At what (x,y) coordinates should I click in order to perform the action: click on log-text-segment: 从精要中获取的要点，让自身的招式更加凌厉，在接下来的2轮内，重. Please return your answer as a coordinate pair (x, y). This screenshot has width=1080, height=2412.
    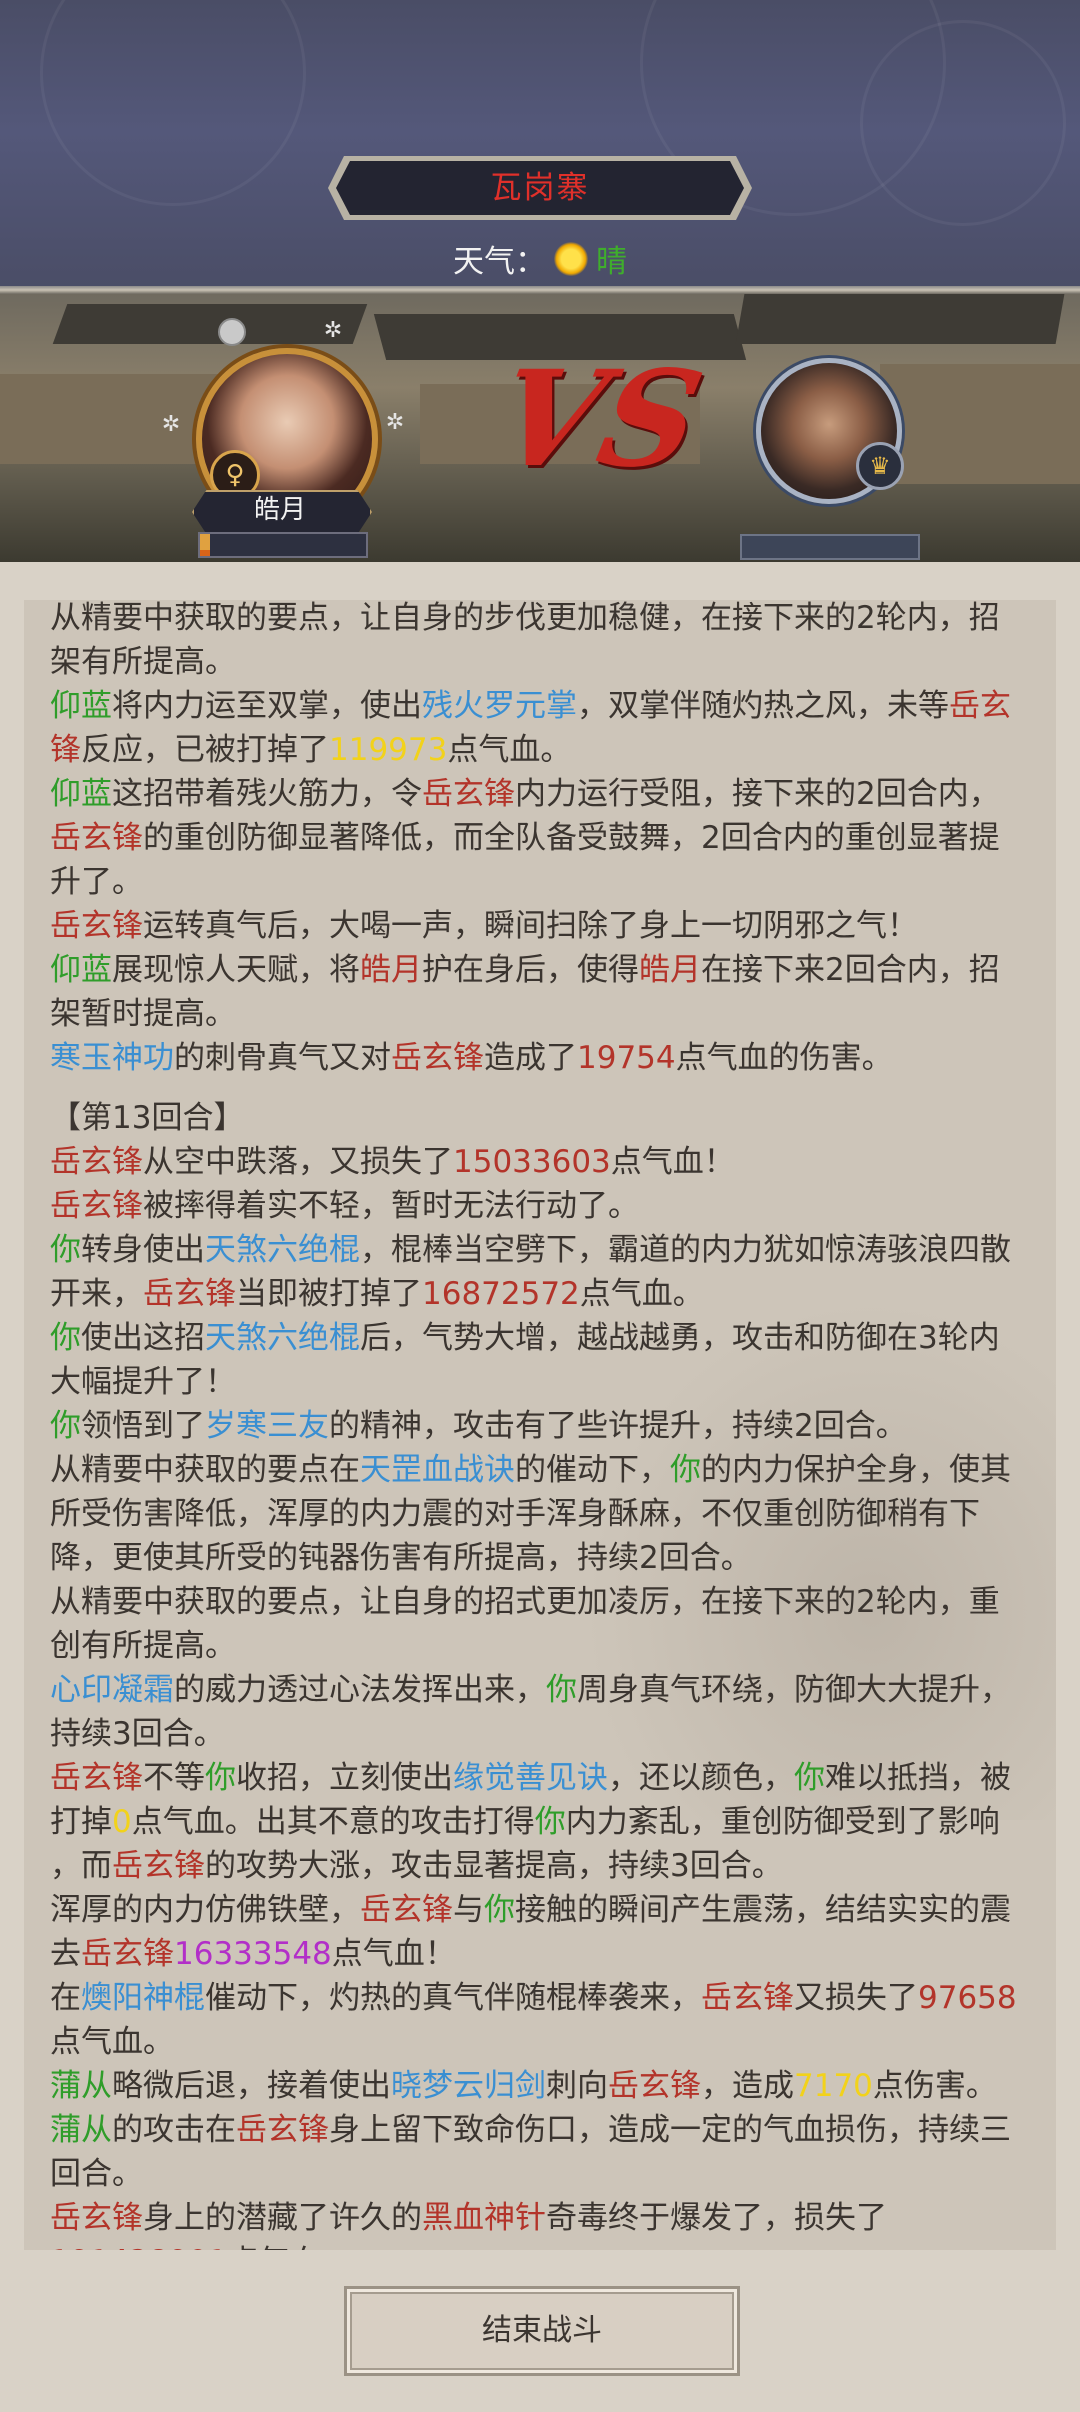
    Looking at the image, I should click on (525, 1602).